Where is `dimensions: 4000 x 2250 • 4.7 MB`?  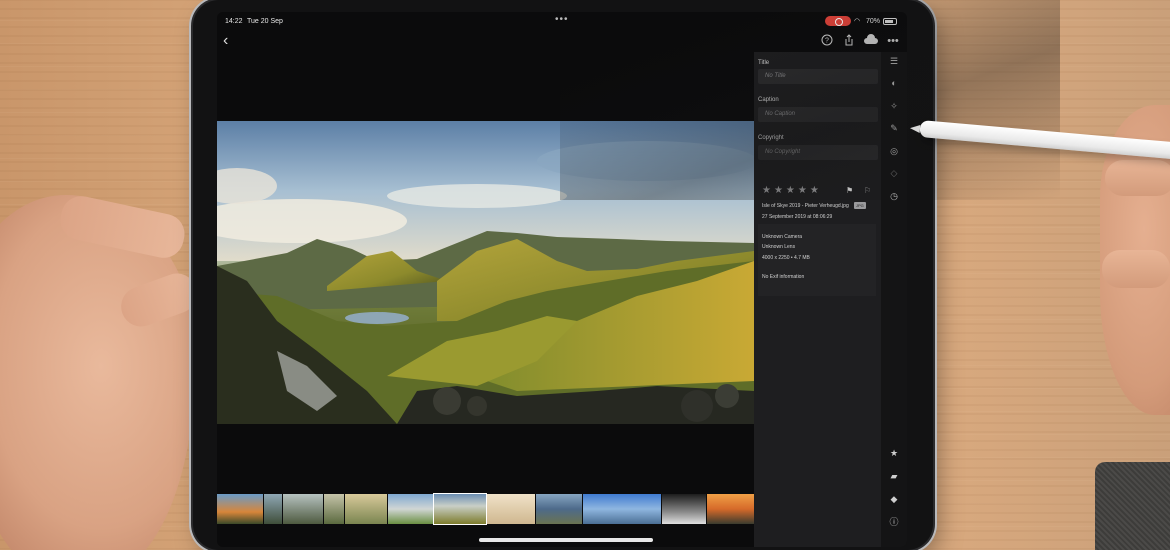 dimensions: 4000 x 2250 • 4.7 MB is located at coordinates (786, 258).